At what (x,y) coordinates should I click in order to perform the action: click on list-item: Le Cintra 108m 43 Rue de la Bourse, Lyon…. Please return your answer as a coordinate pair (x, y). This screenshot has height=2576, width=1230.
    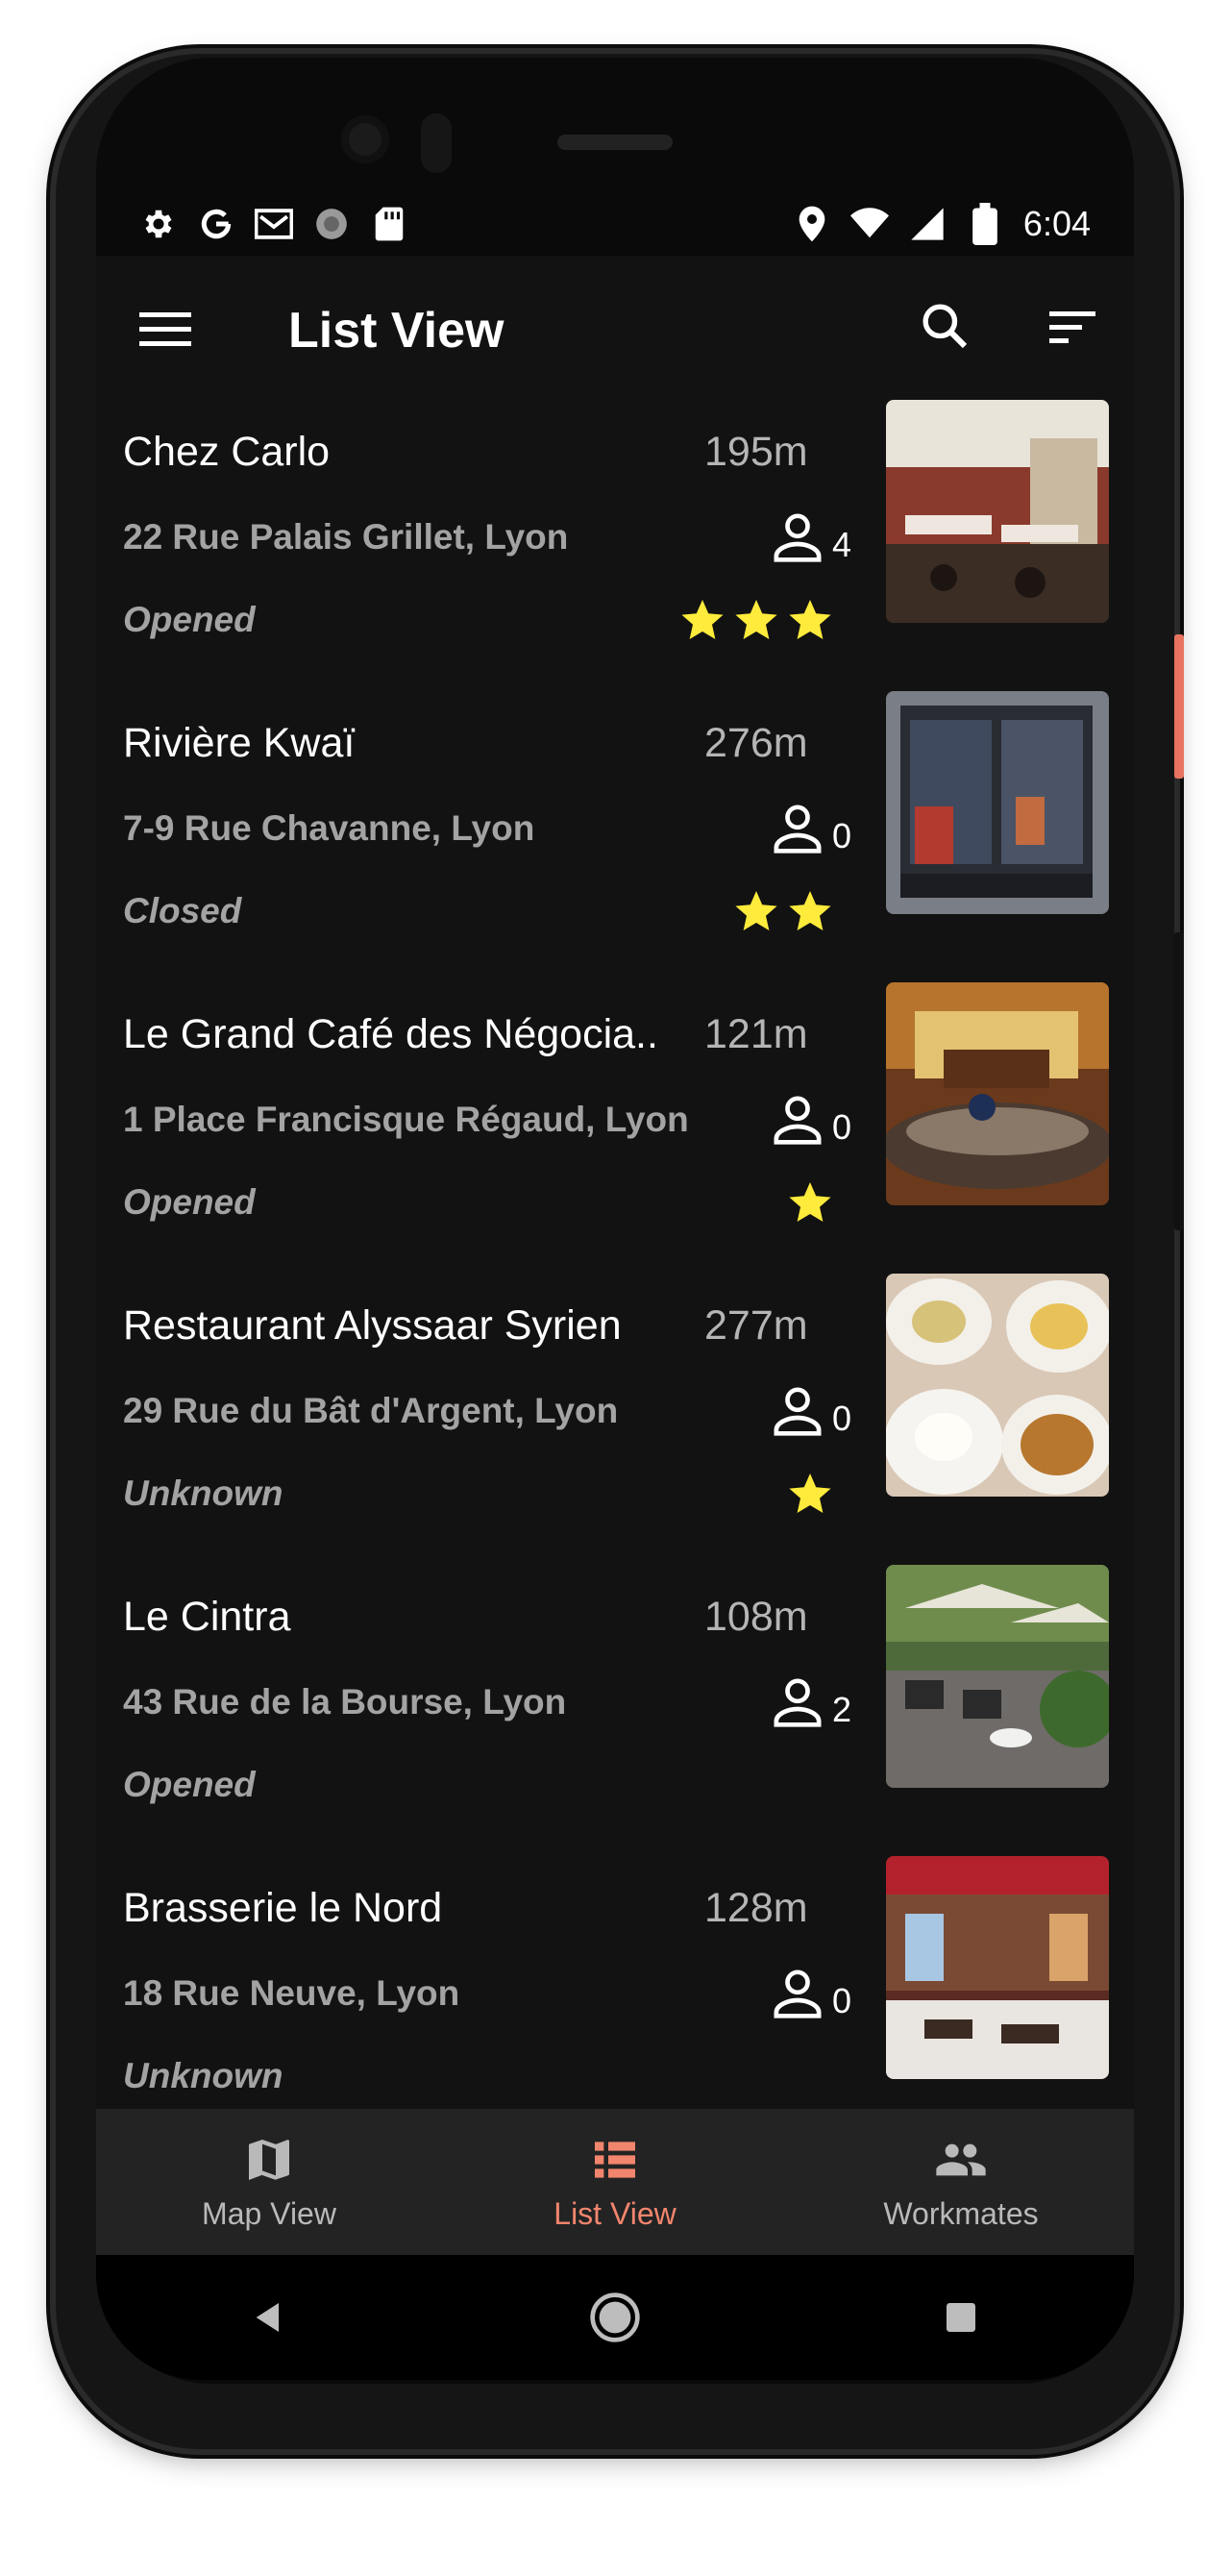
    Looking at the image, I should click on (615, 1725).